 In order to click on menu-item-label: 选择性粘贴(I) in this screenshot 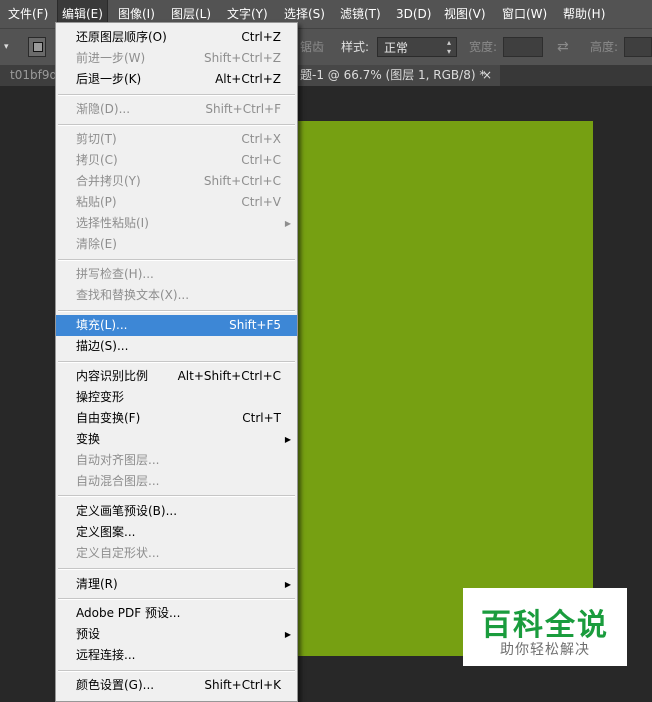, I will do `click(112, 223)`.